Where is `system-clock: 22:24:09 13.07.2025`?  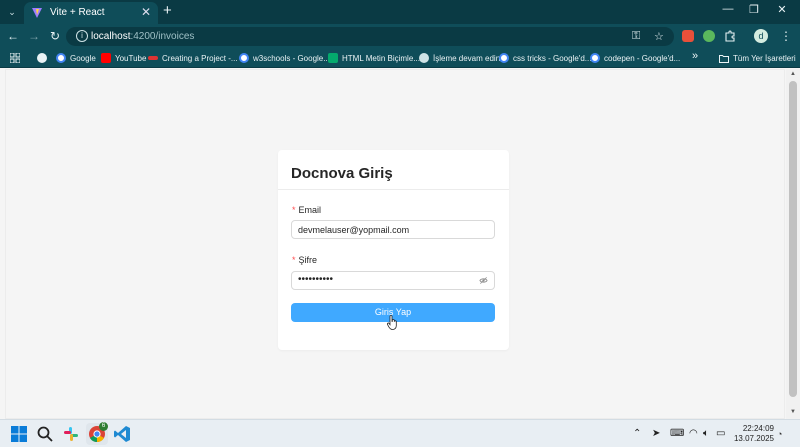
system-clock: 22:24:09 13.07.2025 is located at coordinates (753, 434).